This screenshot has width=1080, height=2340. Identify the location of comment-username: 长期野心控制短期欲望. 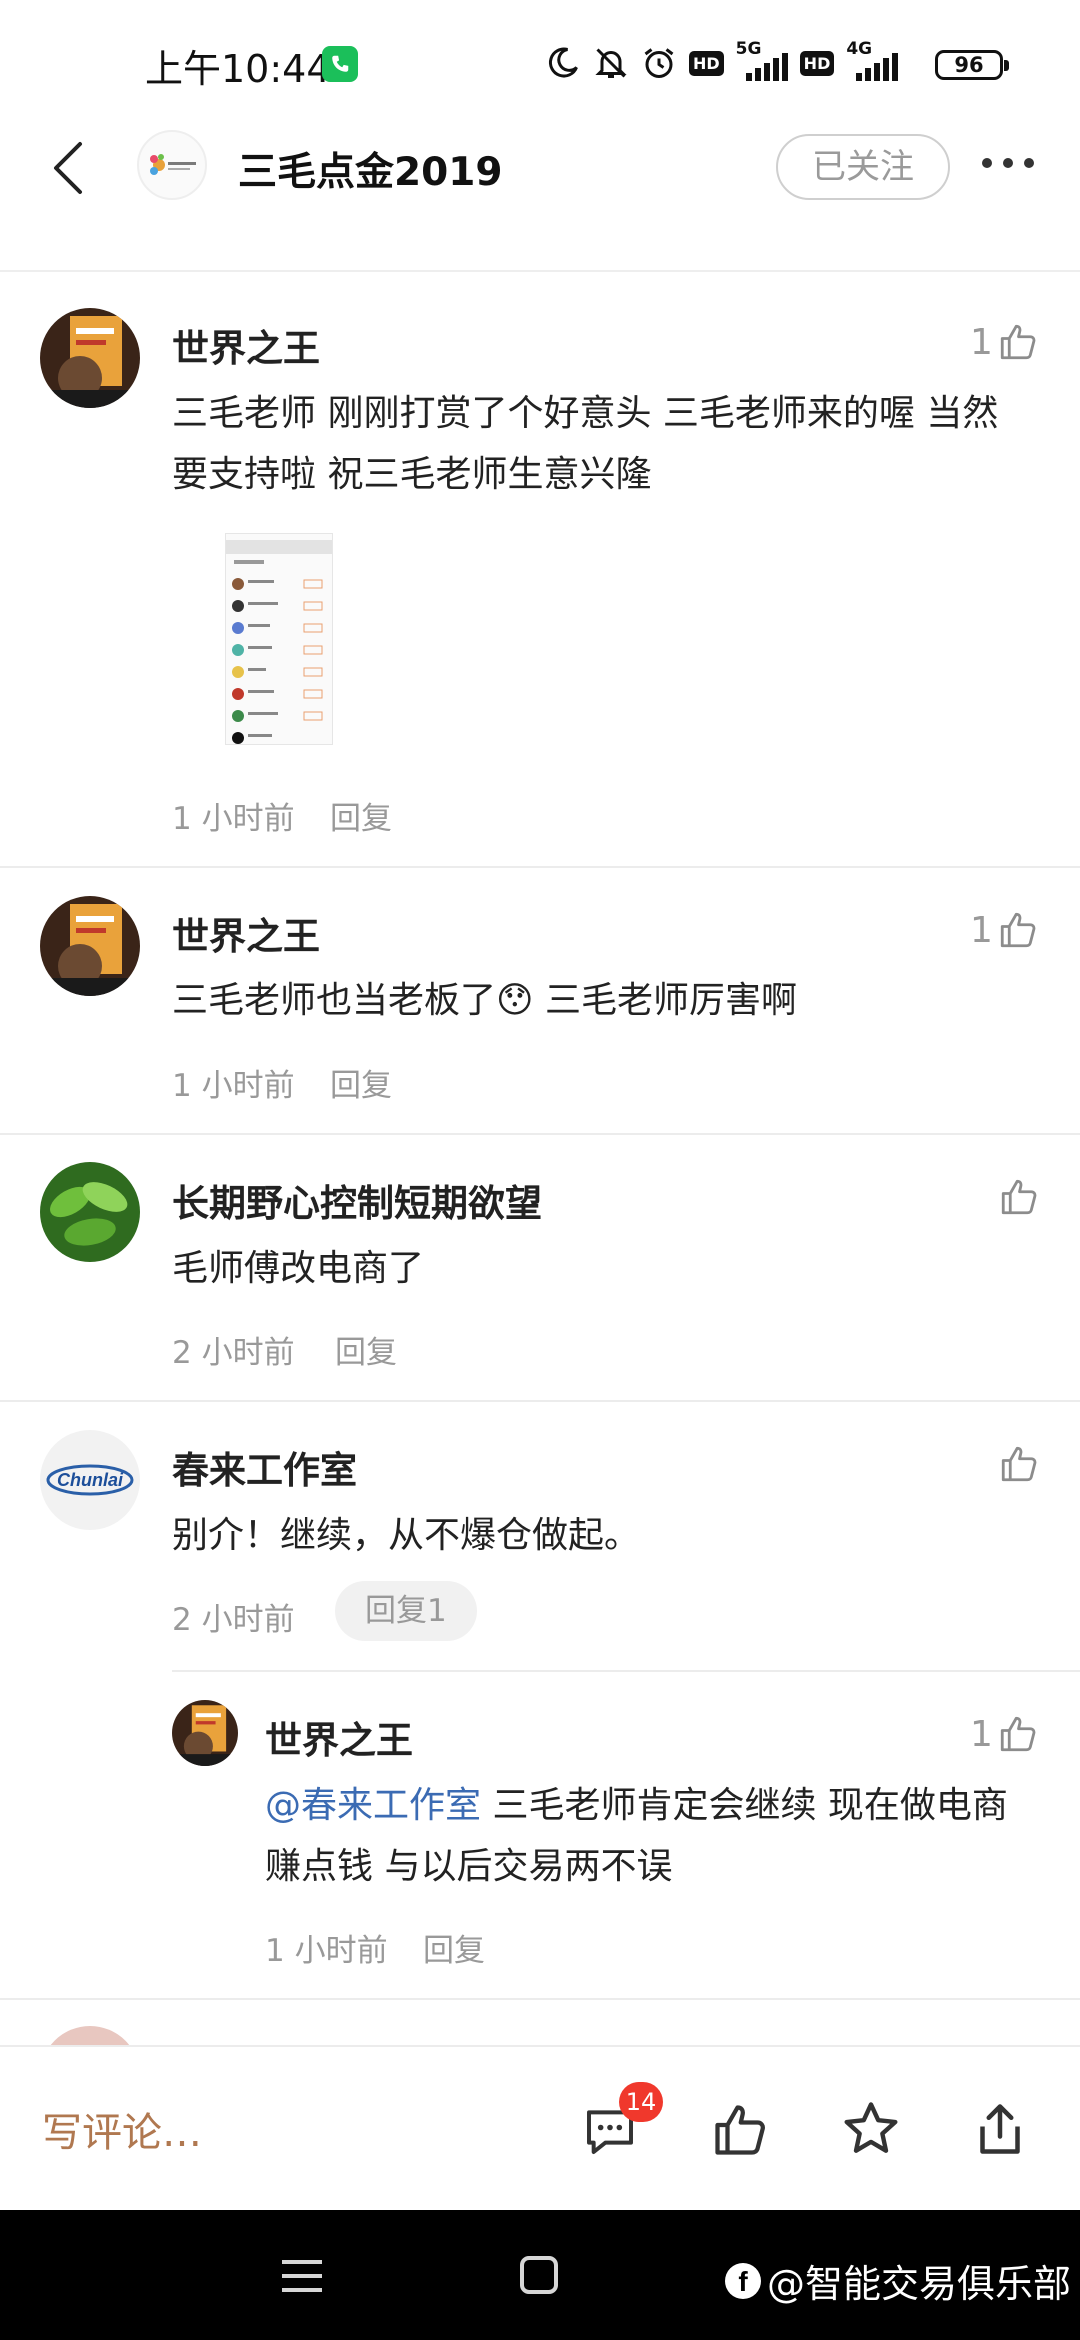
(357, 1200).